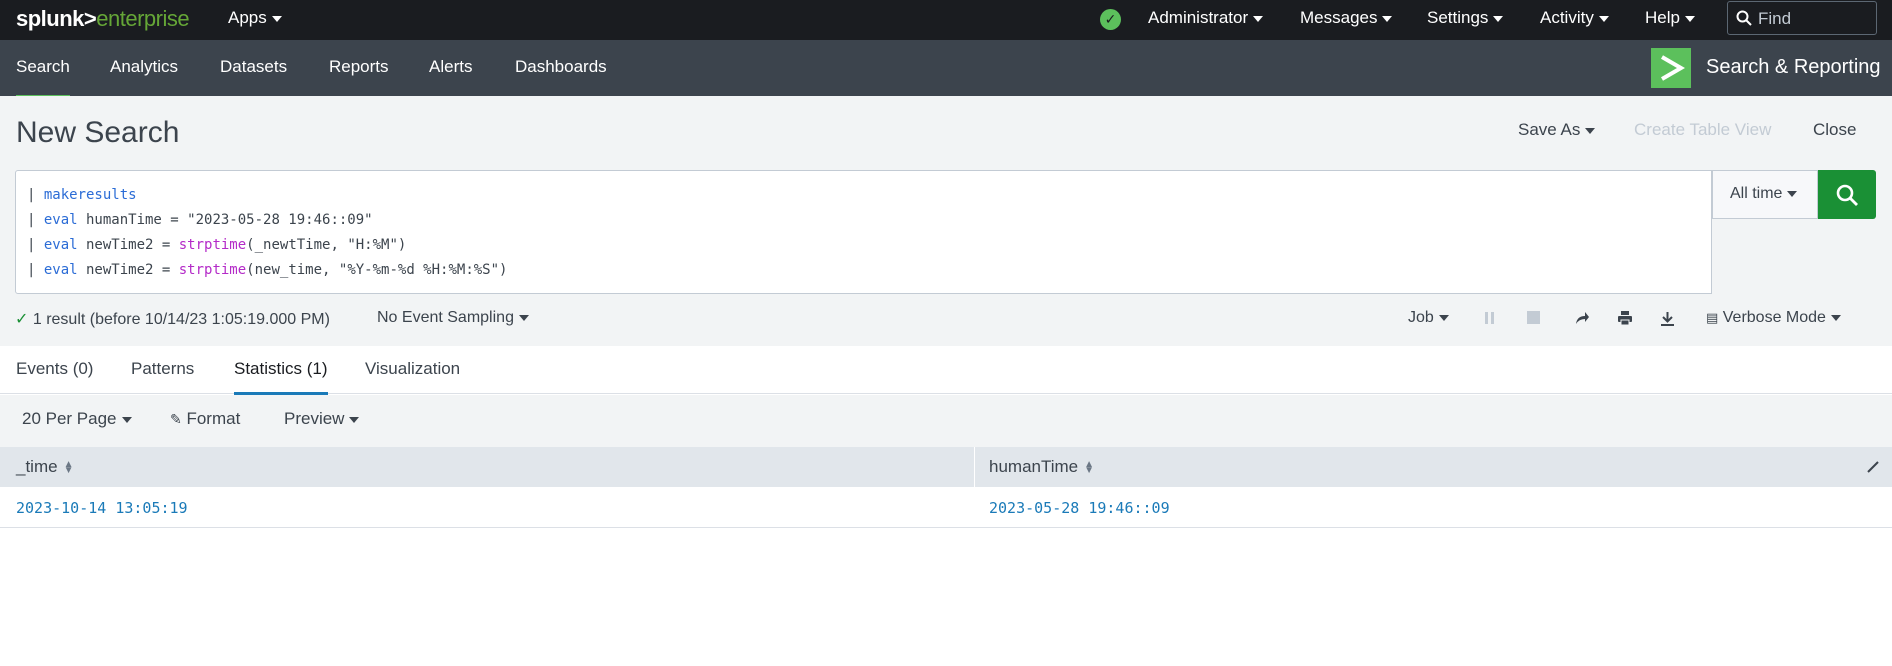  What do you see at coordinates (1034, 466) in the screenshot?
I see `column-label: humanTime` at bounding box center [1034, 466].